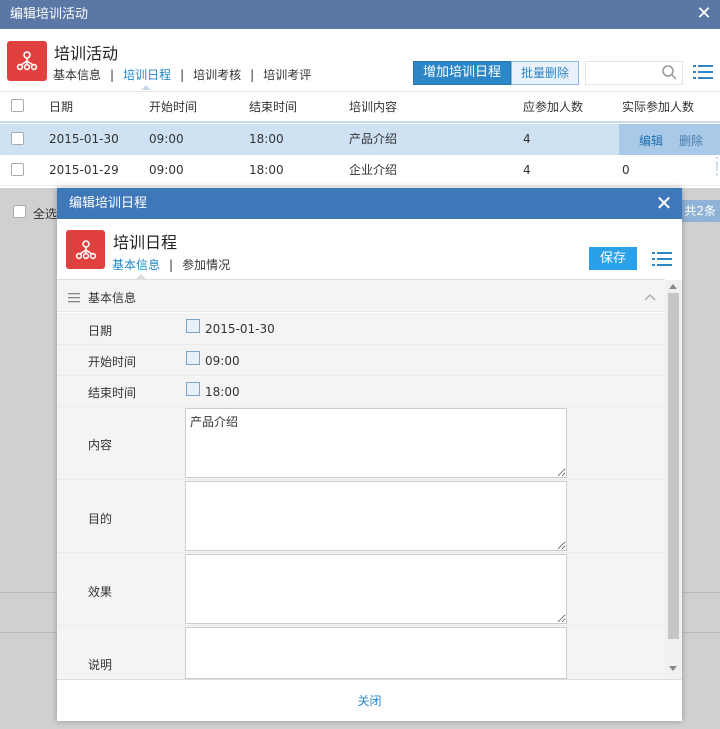 This screenshot has height=729, width=720. Describe the element at coordinates (662, 260) in the screenshot. I see `dialog-menu-icon` at that location.